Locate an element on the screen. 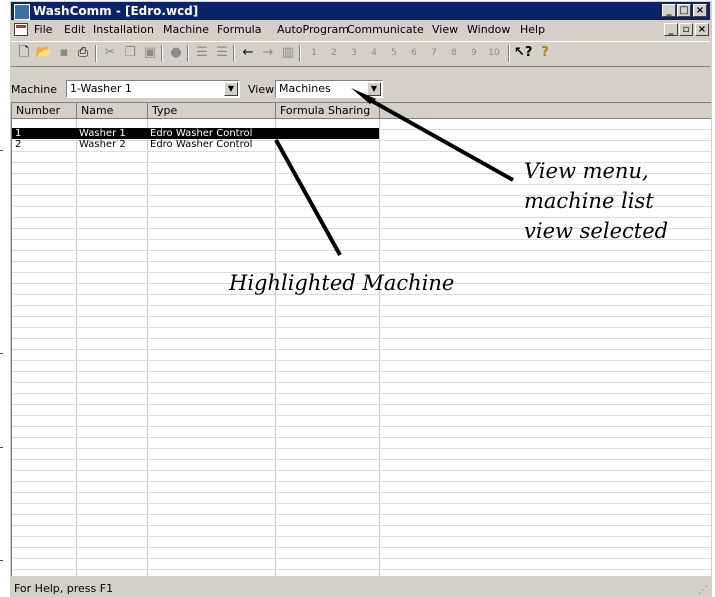 The width and height of the screenshot is (715, 597). menu-window: Window is located at coordinates (488, 30).